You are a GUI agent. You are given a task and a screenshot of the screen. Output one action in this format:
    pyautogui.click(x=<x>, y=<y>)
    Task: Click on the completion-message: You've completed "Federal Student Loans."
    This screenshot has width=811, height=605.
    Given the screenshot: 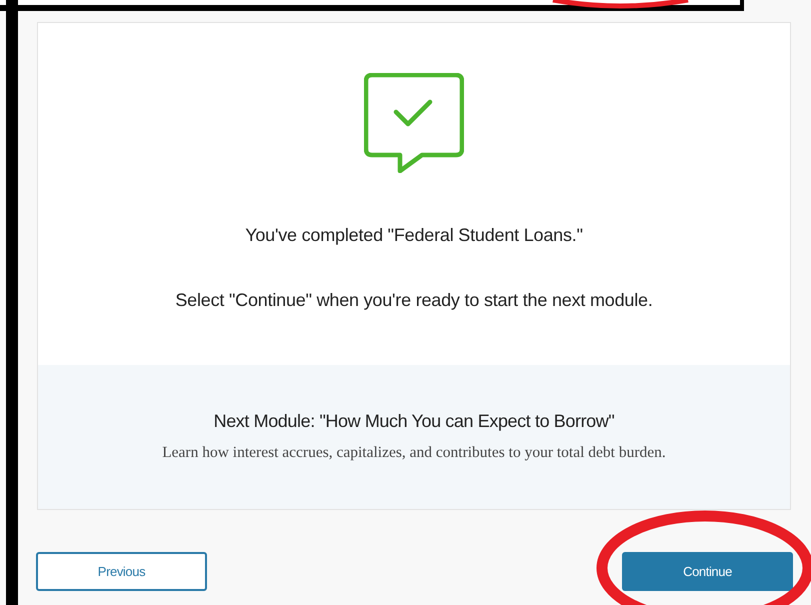 What is the action you would take?
    pyautogui.click(x=414, y=235)
    